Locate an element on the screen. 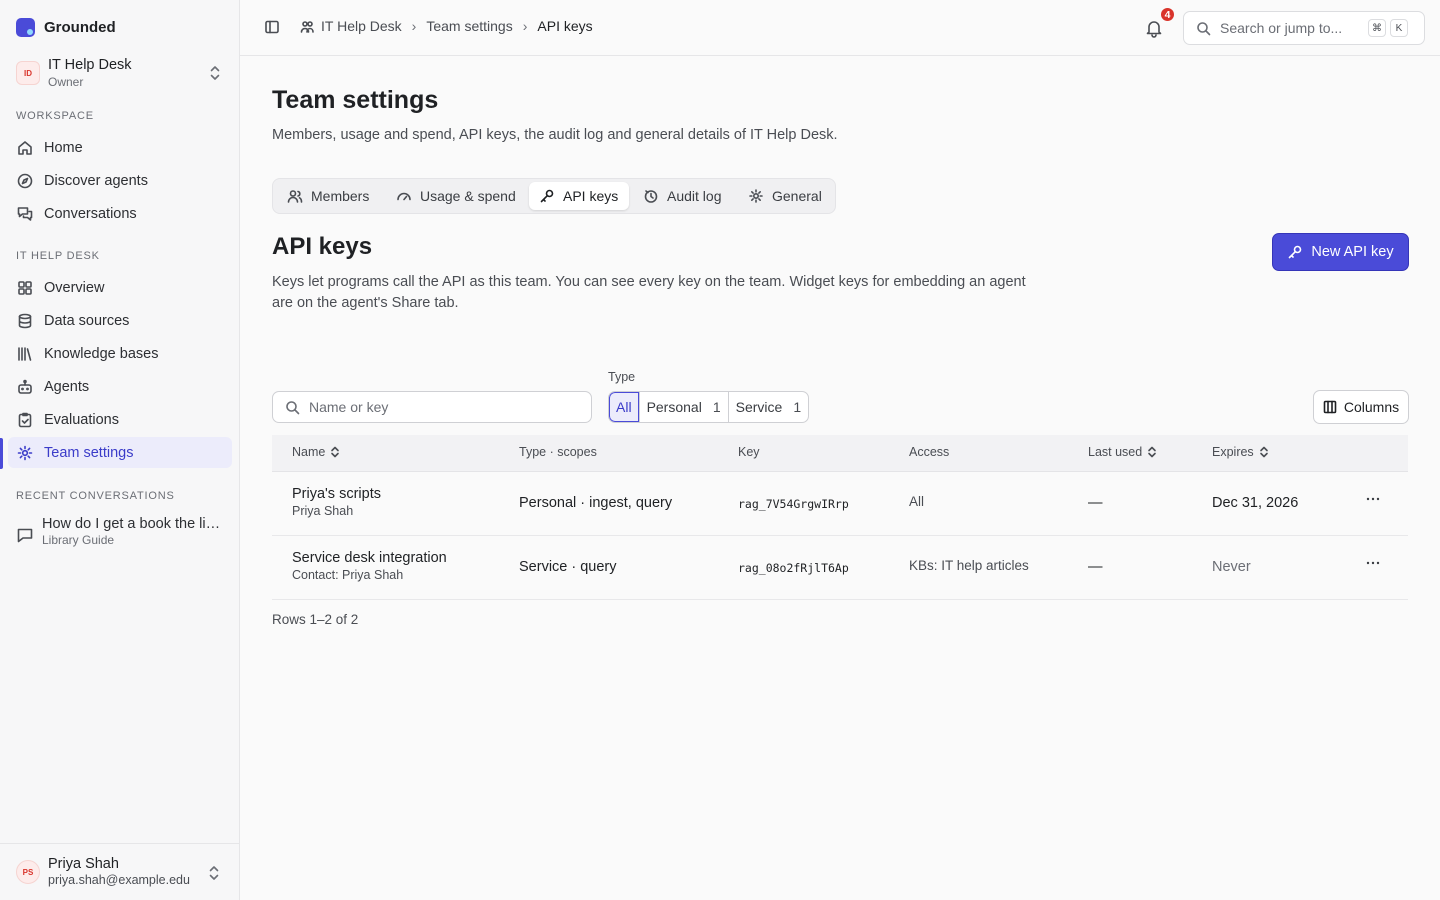 This screenshot has height=900, width=1440. workspace-section-label: WORKSPACE is located at coordinates (55, 116).